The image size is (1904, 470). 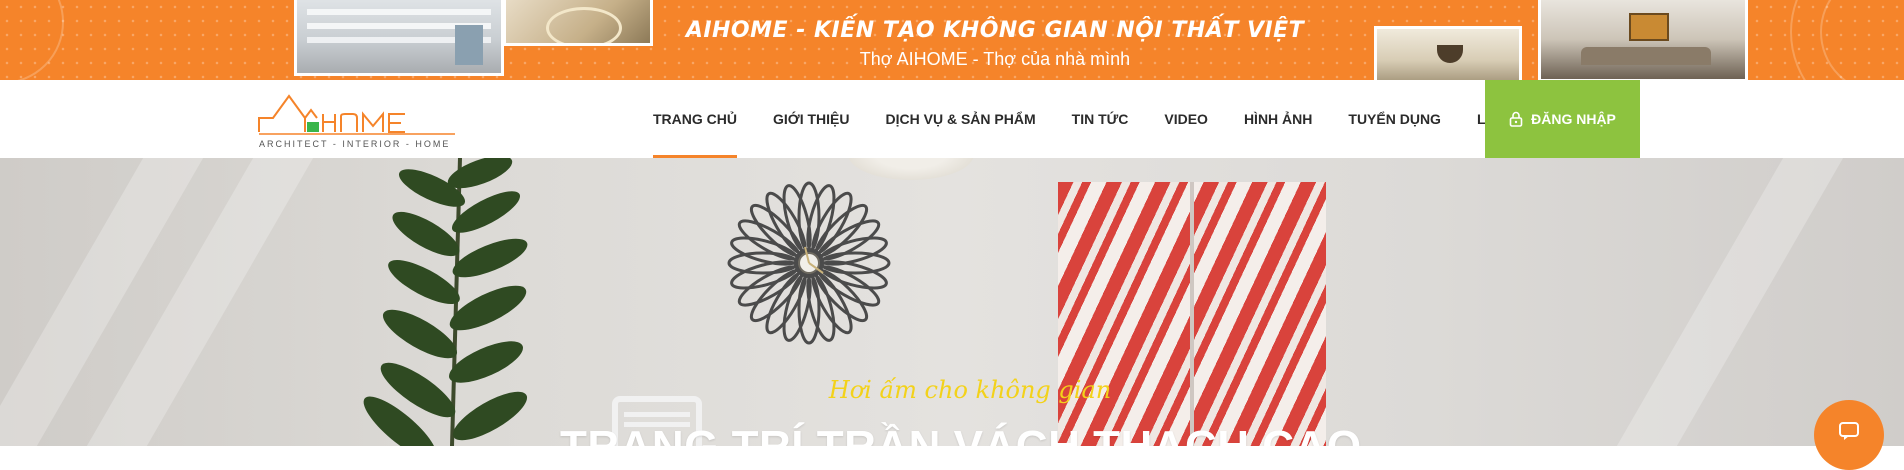 What do you see at coordinates (1394, 119) in the screenshot?
I see `nav-item-recruitment: TUYỂN DỤNG` at bounding box center [1394, 119].